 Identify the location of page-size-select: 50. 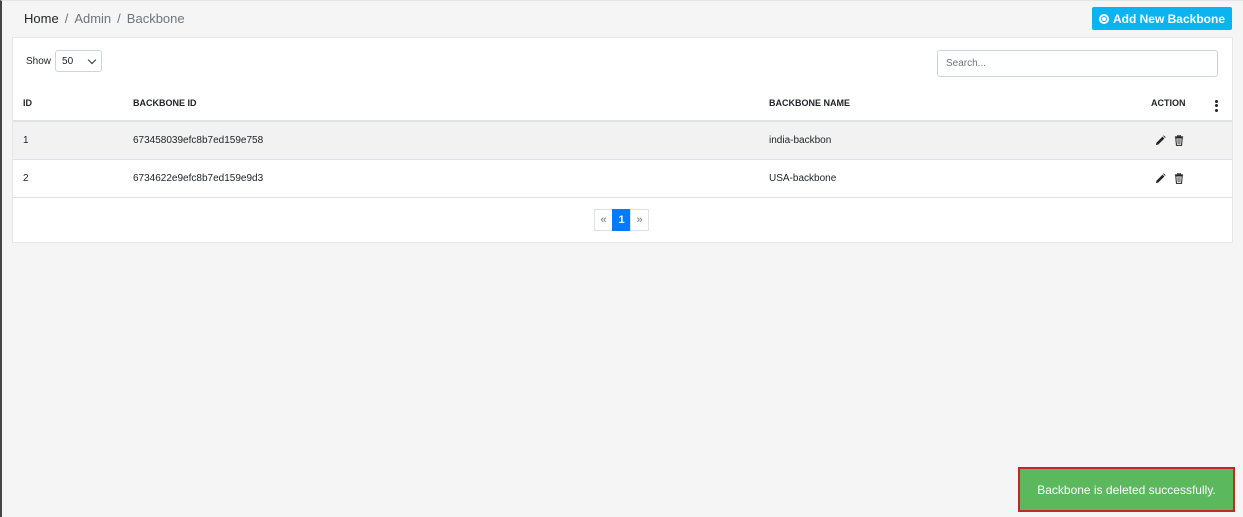
(79, 61).